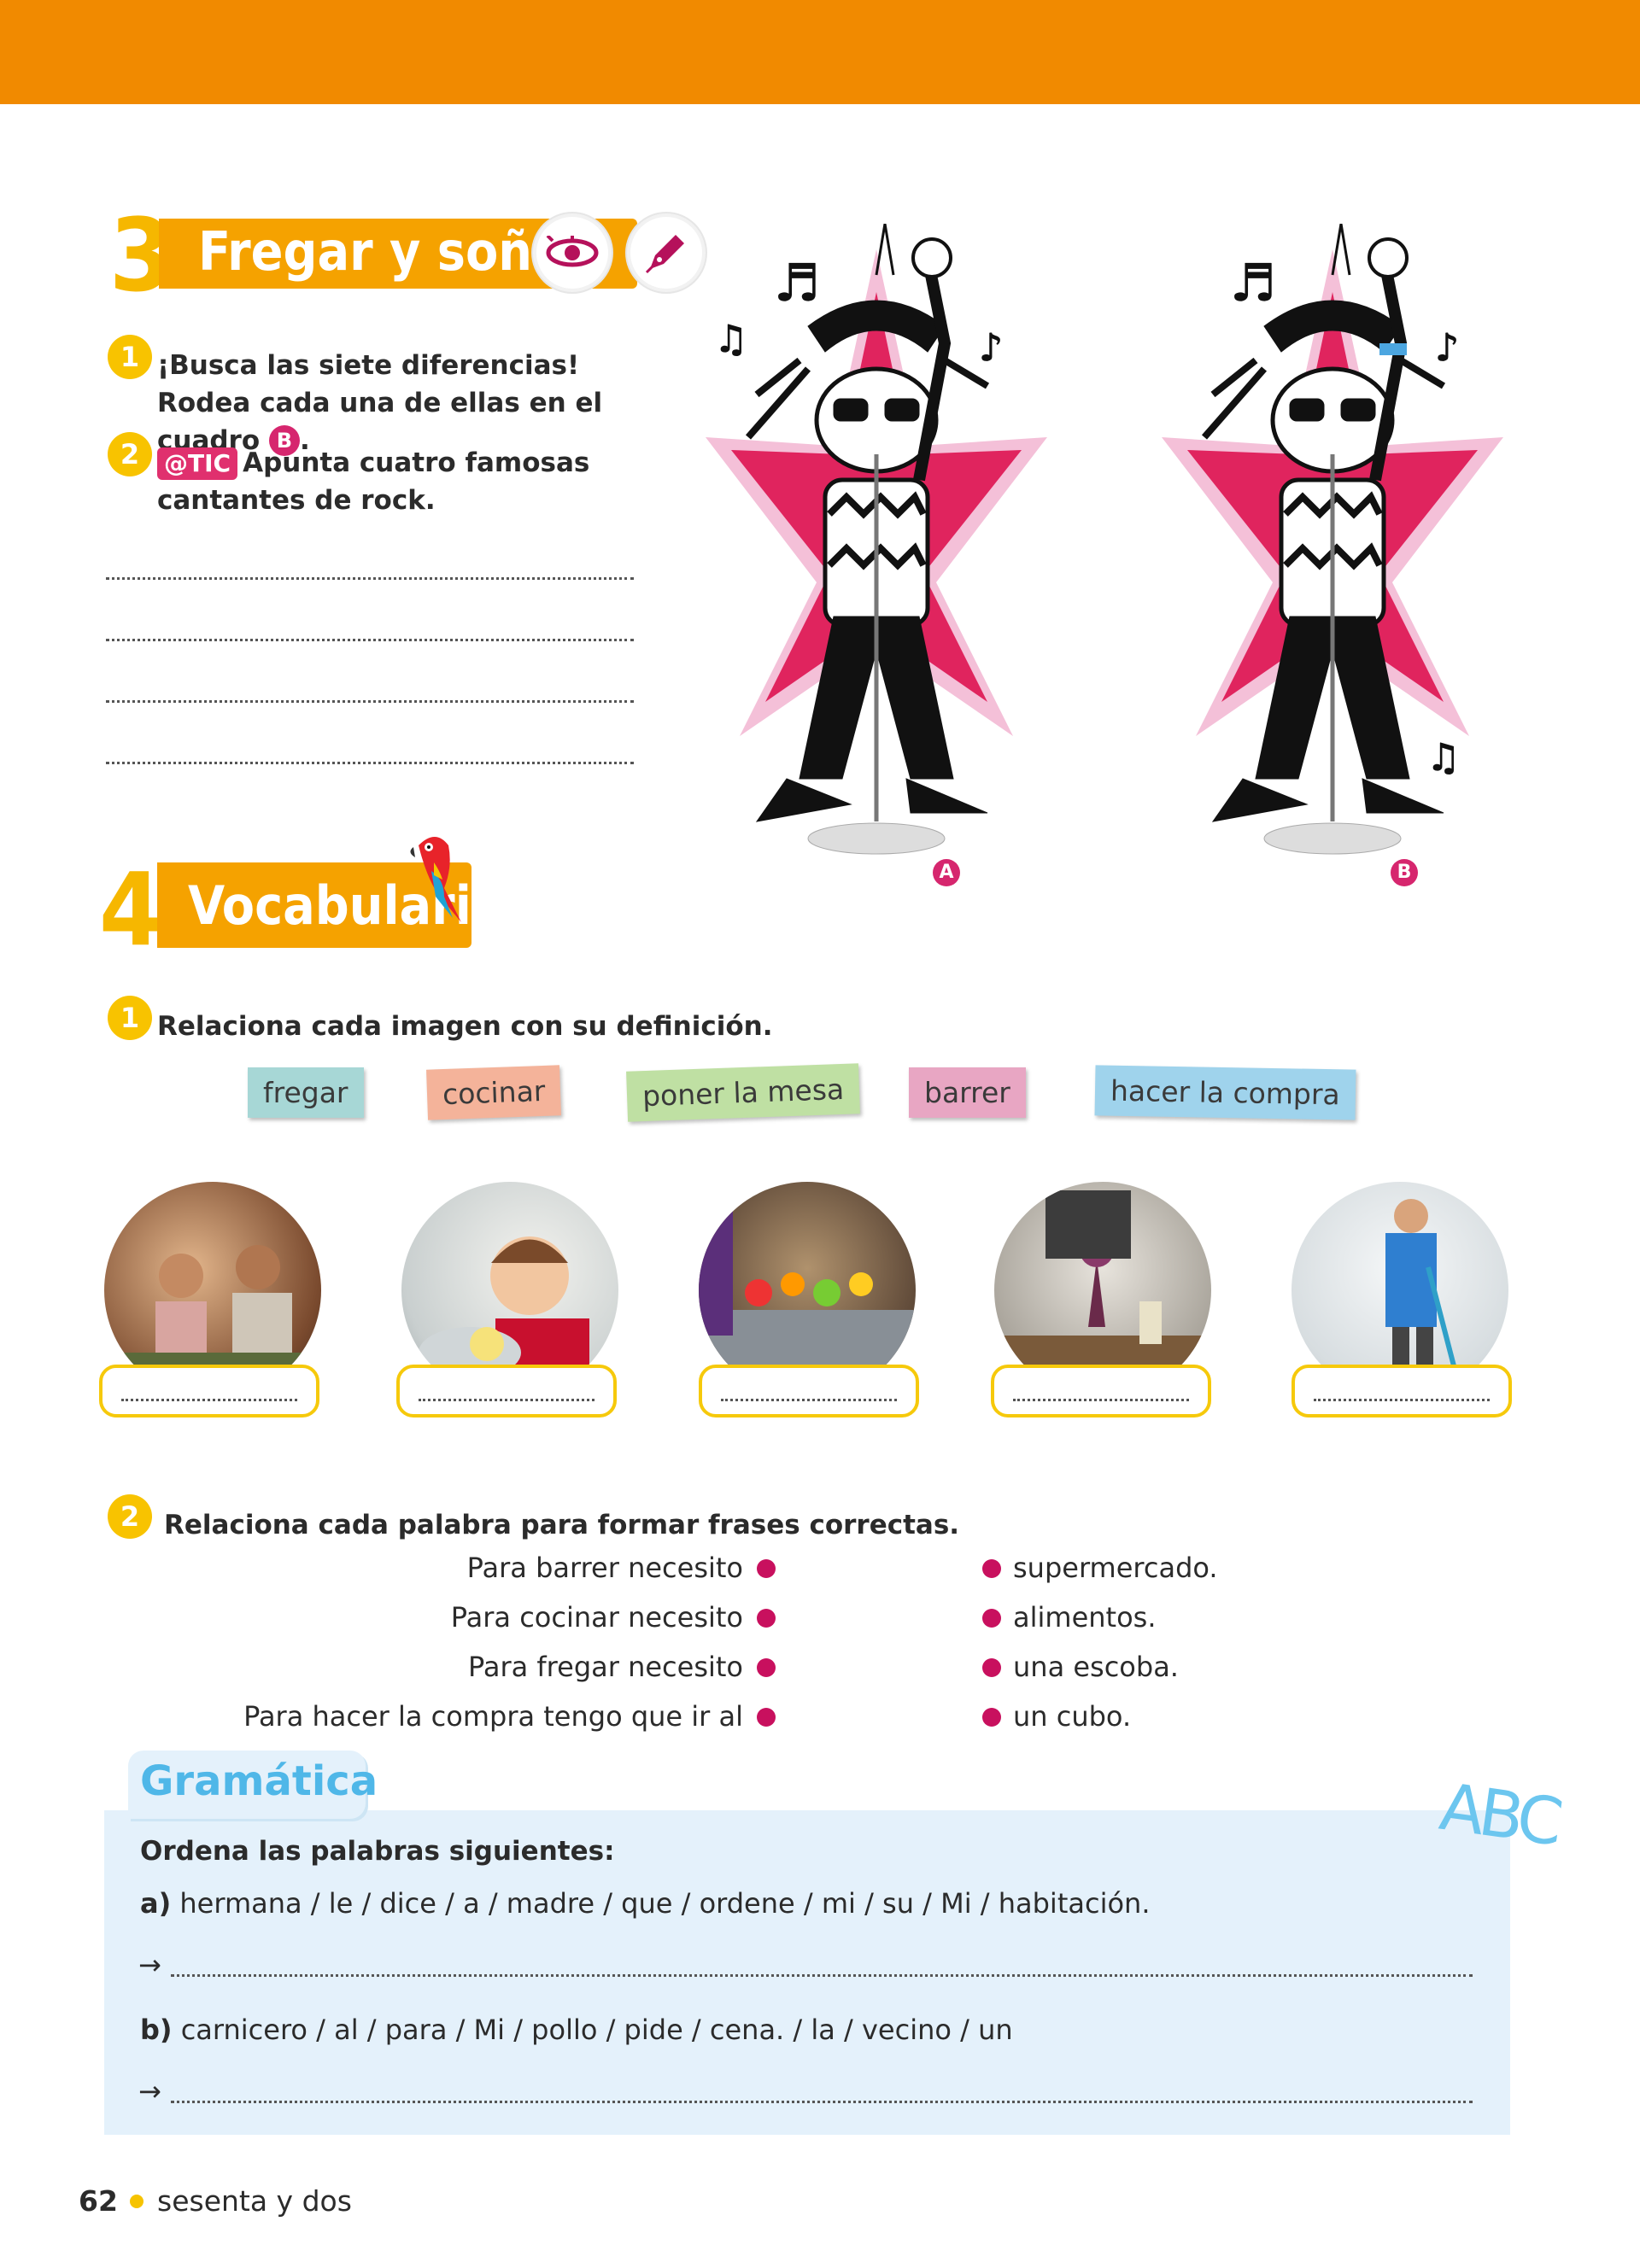  What do you see at coordinates (604, 1568) in the screenshot?
I see `match-left-item: Para barrer necesito` at bounding box center [604, 1568].